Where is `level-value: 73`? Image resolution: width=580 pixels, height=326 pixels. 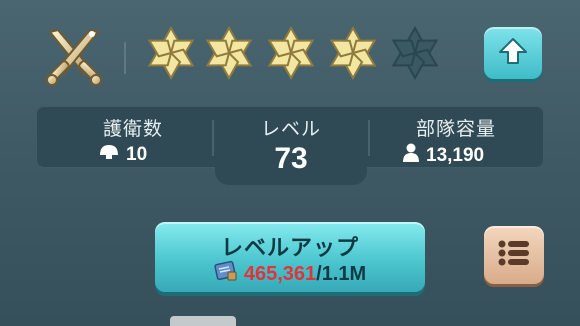 level-value: 73 is located at coordinates (291, 158).